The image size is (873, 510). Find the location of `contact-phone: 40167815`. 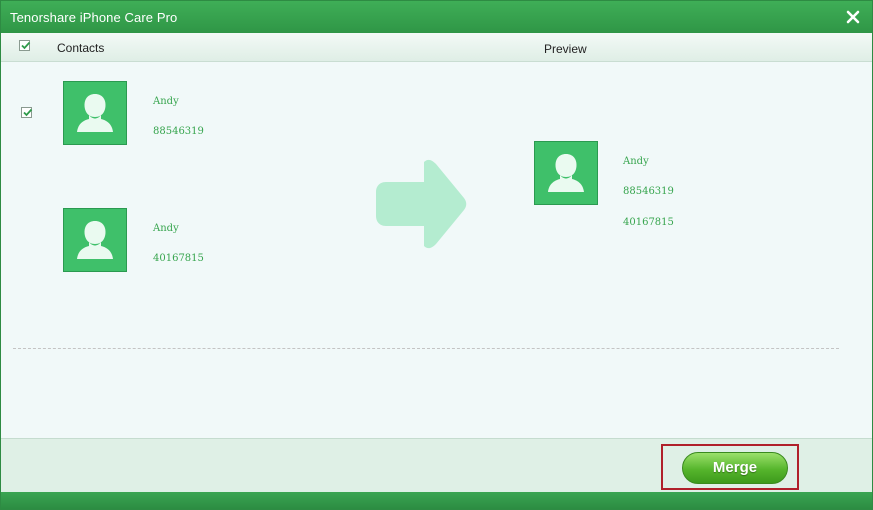

contact-phone: 40167815 is located at coordinates (178, 258).